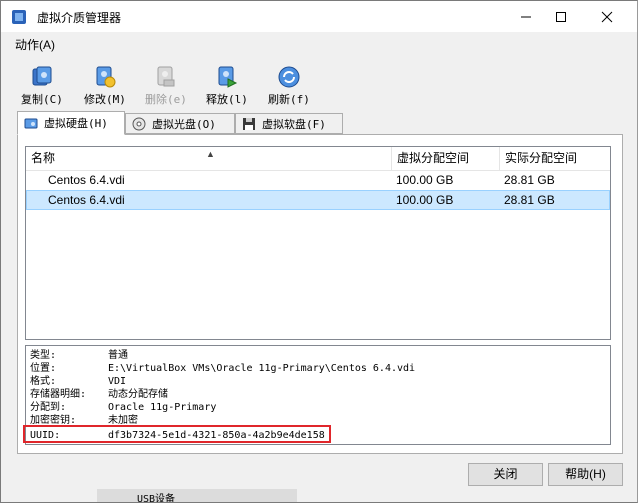 This screenshot has height=503, width=640. I want to click on refresh-icon, so click(289, 77).